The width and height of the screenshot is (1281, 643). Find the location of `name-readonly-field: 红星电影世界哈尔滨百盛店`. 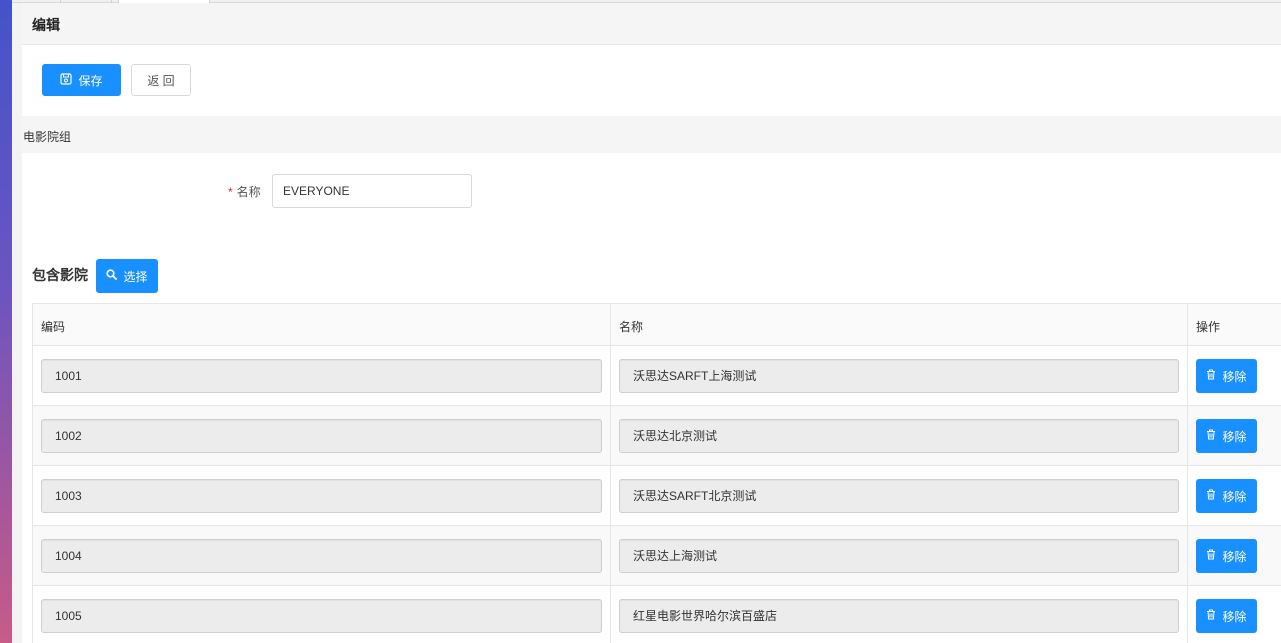

name-readonly-field: 红星电影世界哈尔滨百盛店 is located at coordinates (899, 616).